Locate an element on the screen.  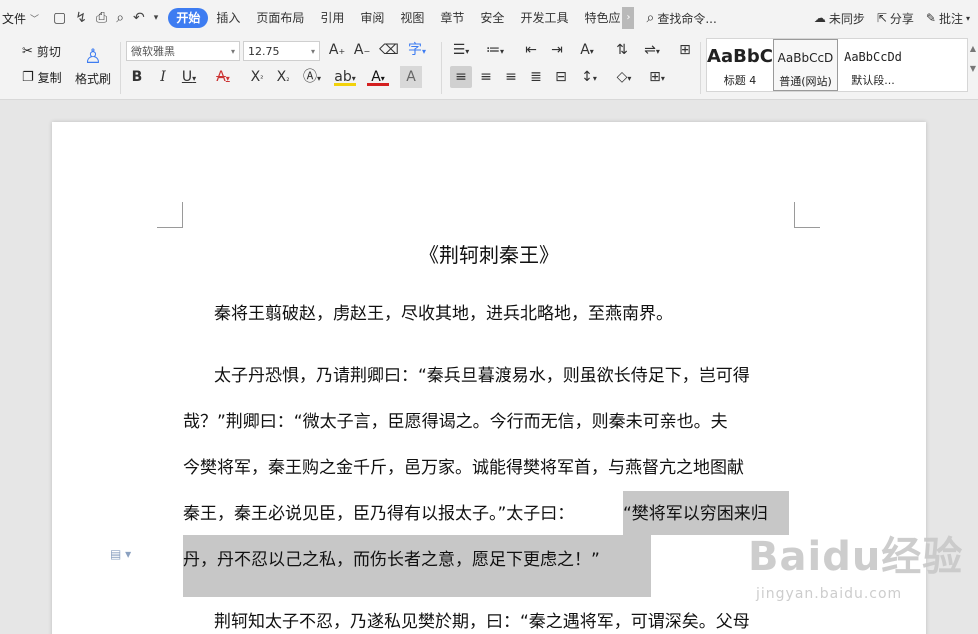
strikethrough-icon: A▾ is located at coordinates (223, 77).